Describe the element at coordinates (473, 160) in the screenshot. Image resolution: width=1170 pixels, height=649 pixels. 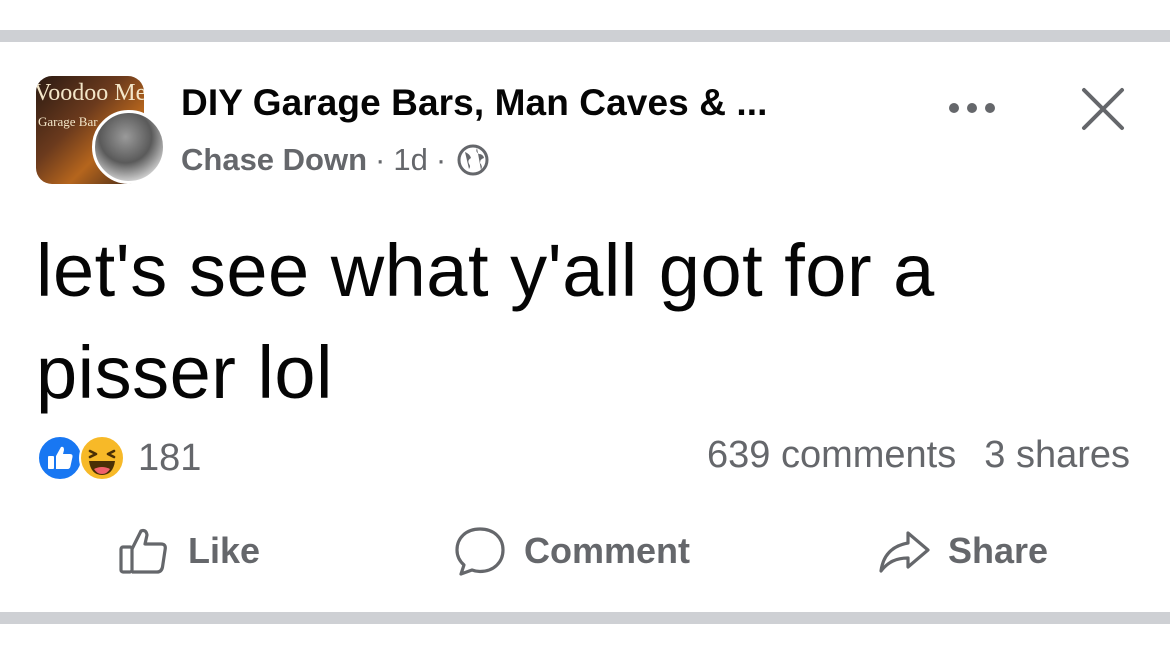
I see `globe-icon` at that location.